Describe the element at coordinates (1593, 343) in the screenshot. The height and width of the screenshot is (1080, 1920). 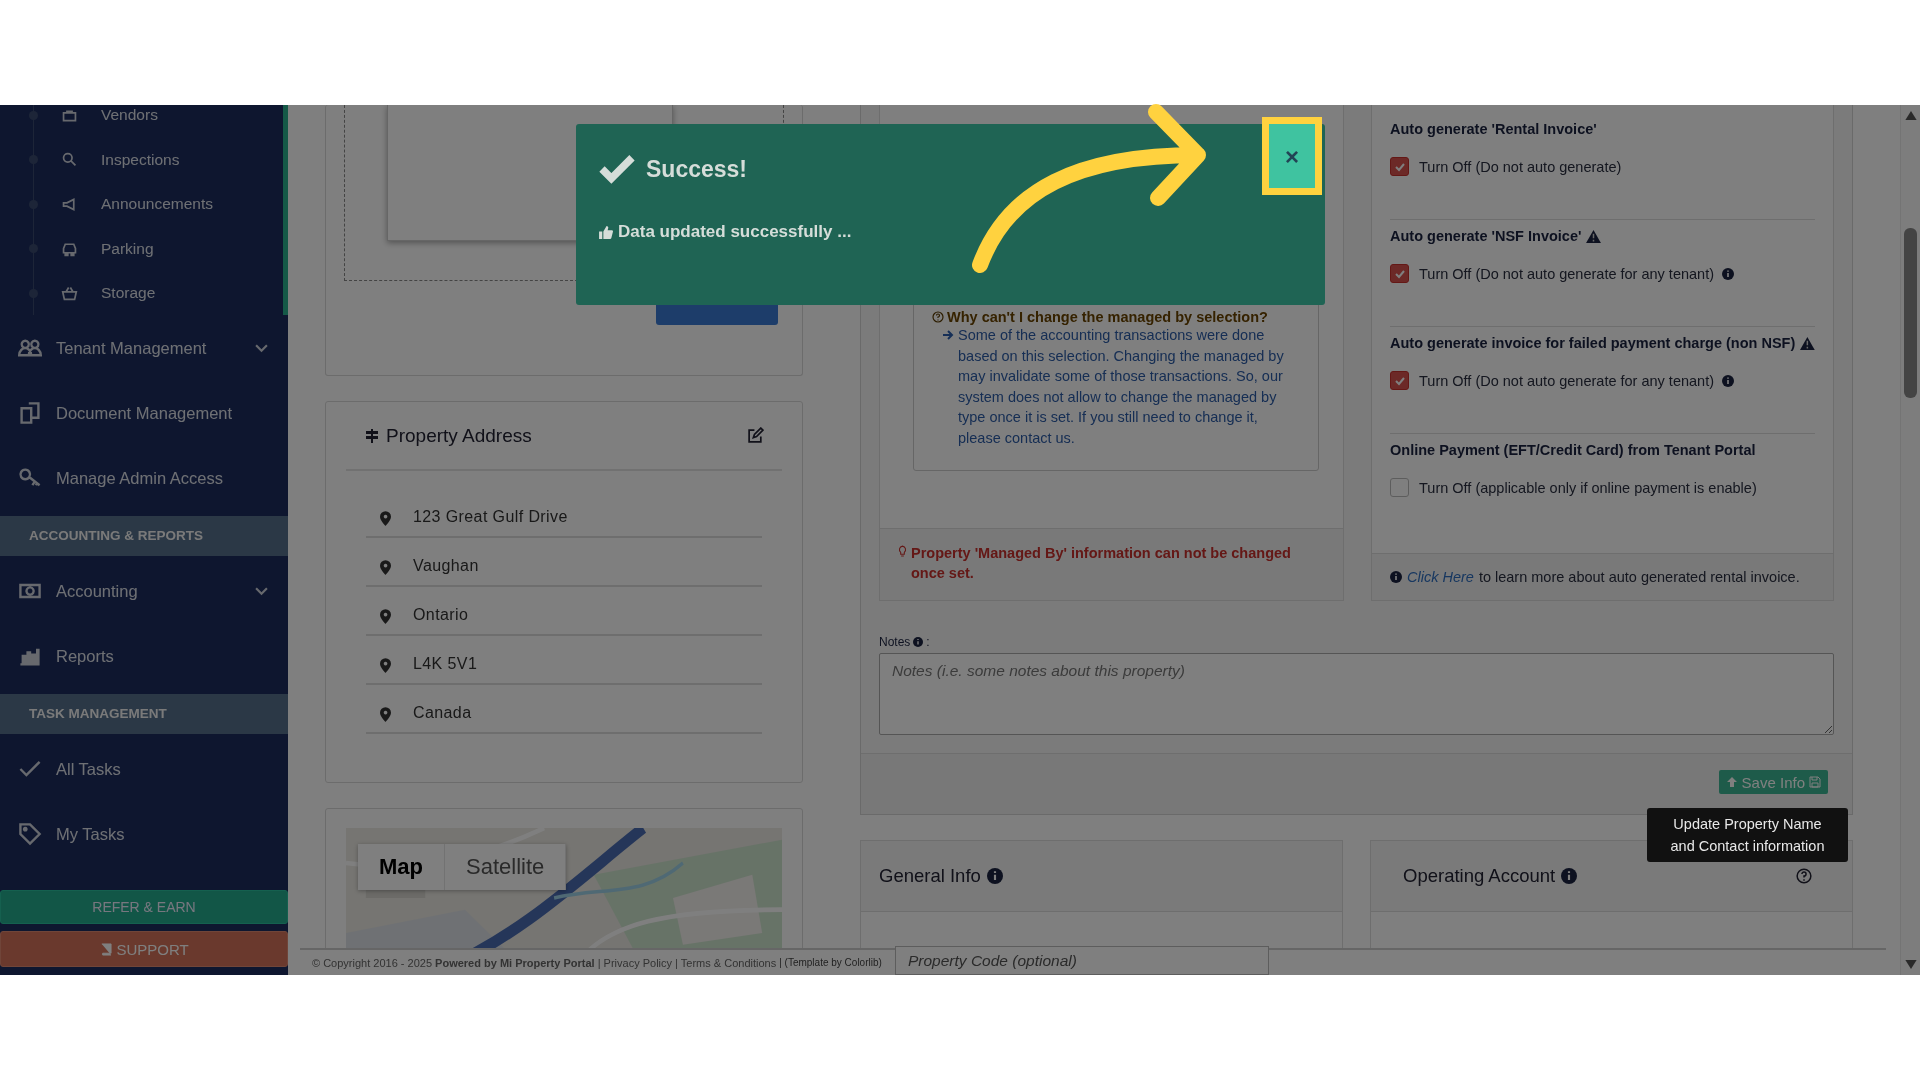
I see `setting-title: Auto generate invoice for failed payment charge (non NSF)` at that location.